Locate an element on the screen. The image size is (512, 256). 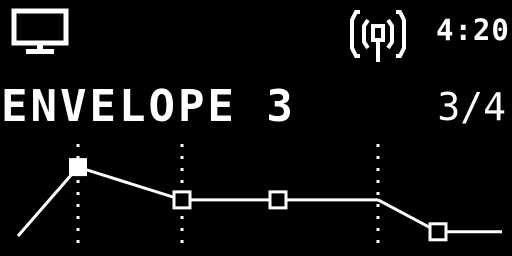
page-indicator: 3/4 is located at coordinates (471, 107).